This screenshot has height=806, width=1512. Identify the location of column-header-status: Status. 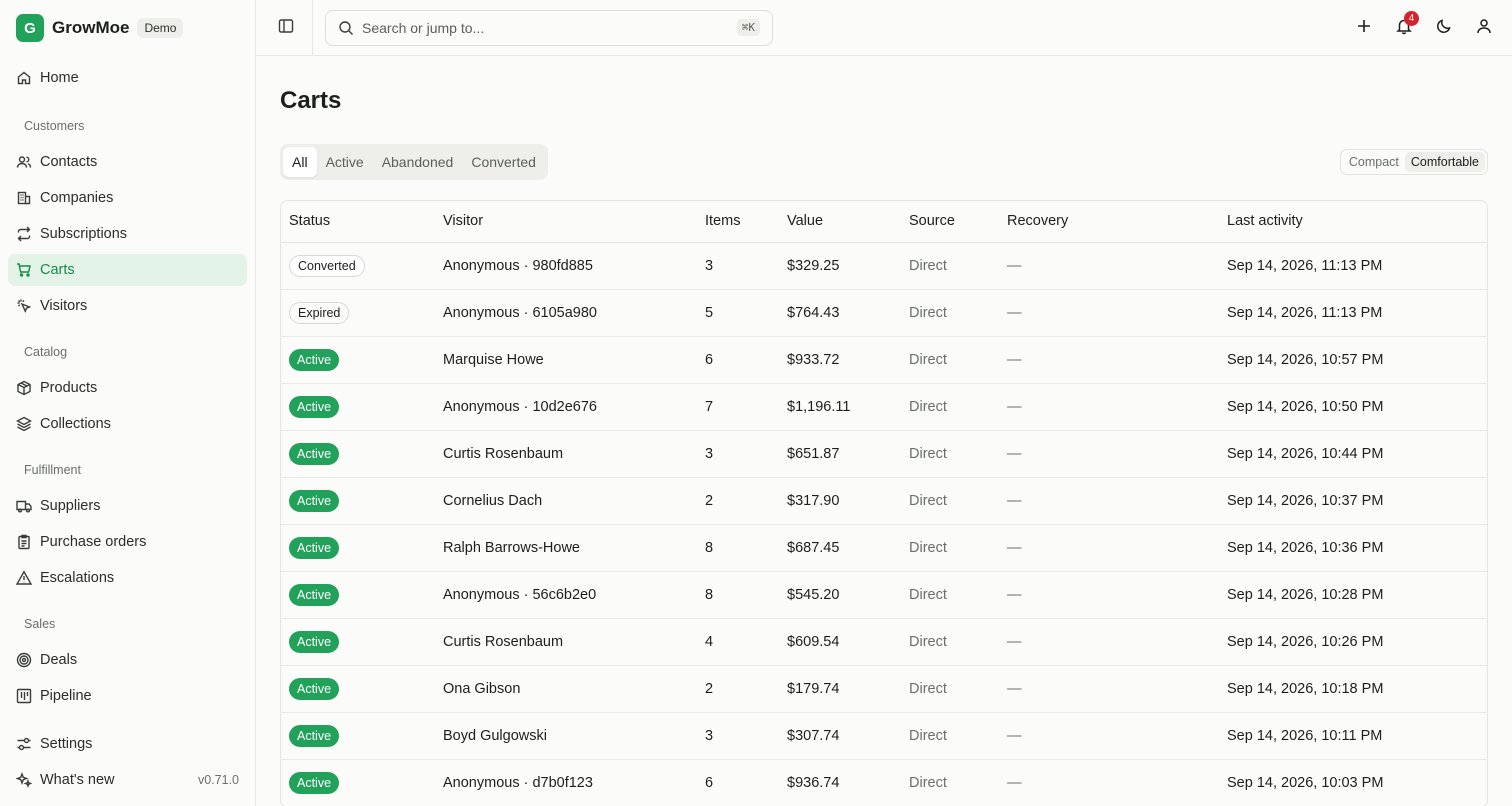
(358, 222).